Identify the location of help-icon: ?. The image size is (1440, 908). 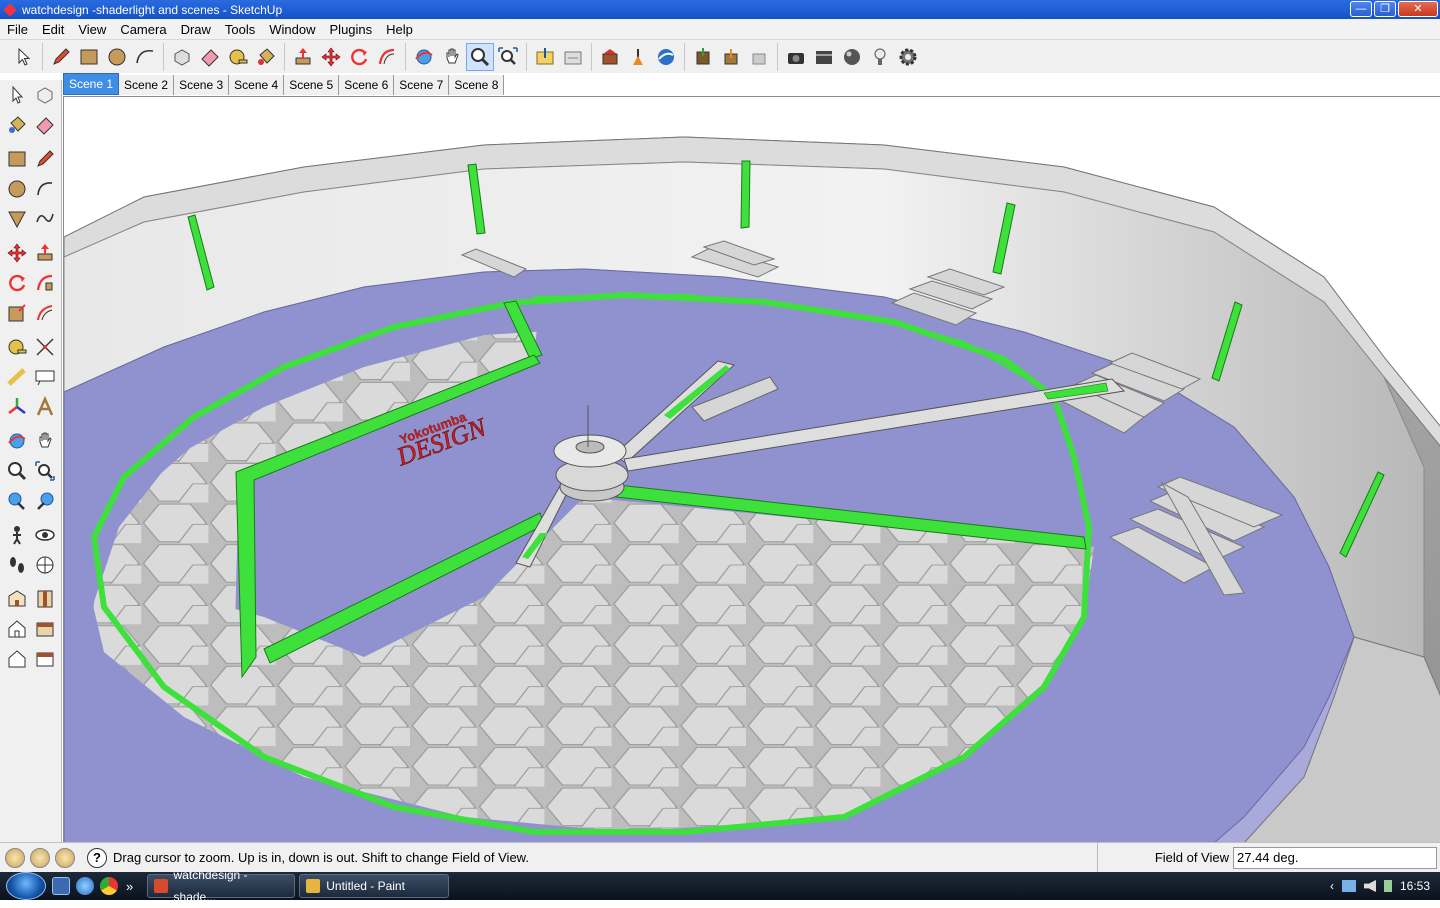
(97, 857).